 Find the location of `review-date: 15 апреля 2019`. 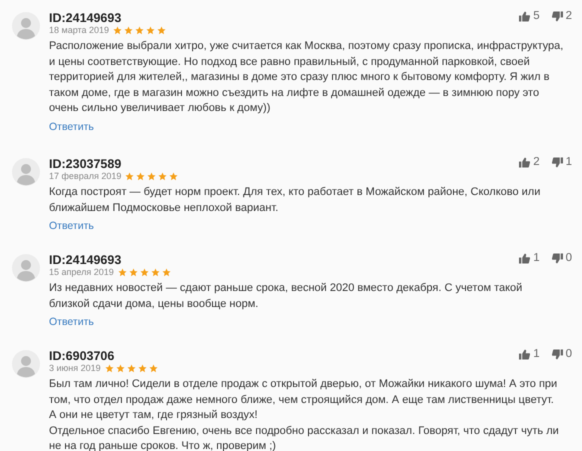

review-date: 15 апреля 2019 is located at coordinates (81, 272).